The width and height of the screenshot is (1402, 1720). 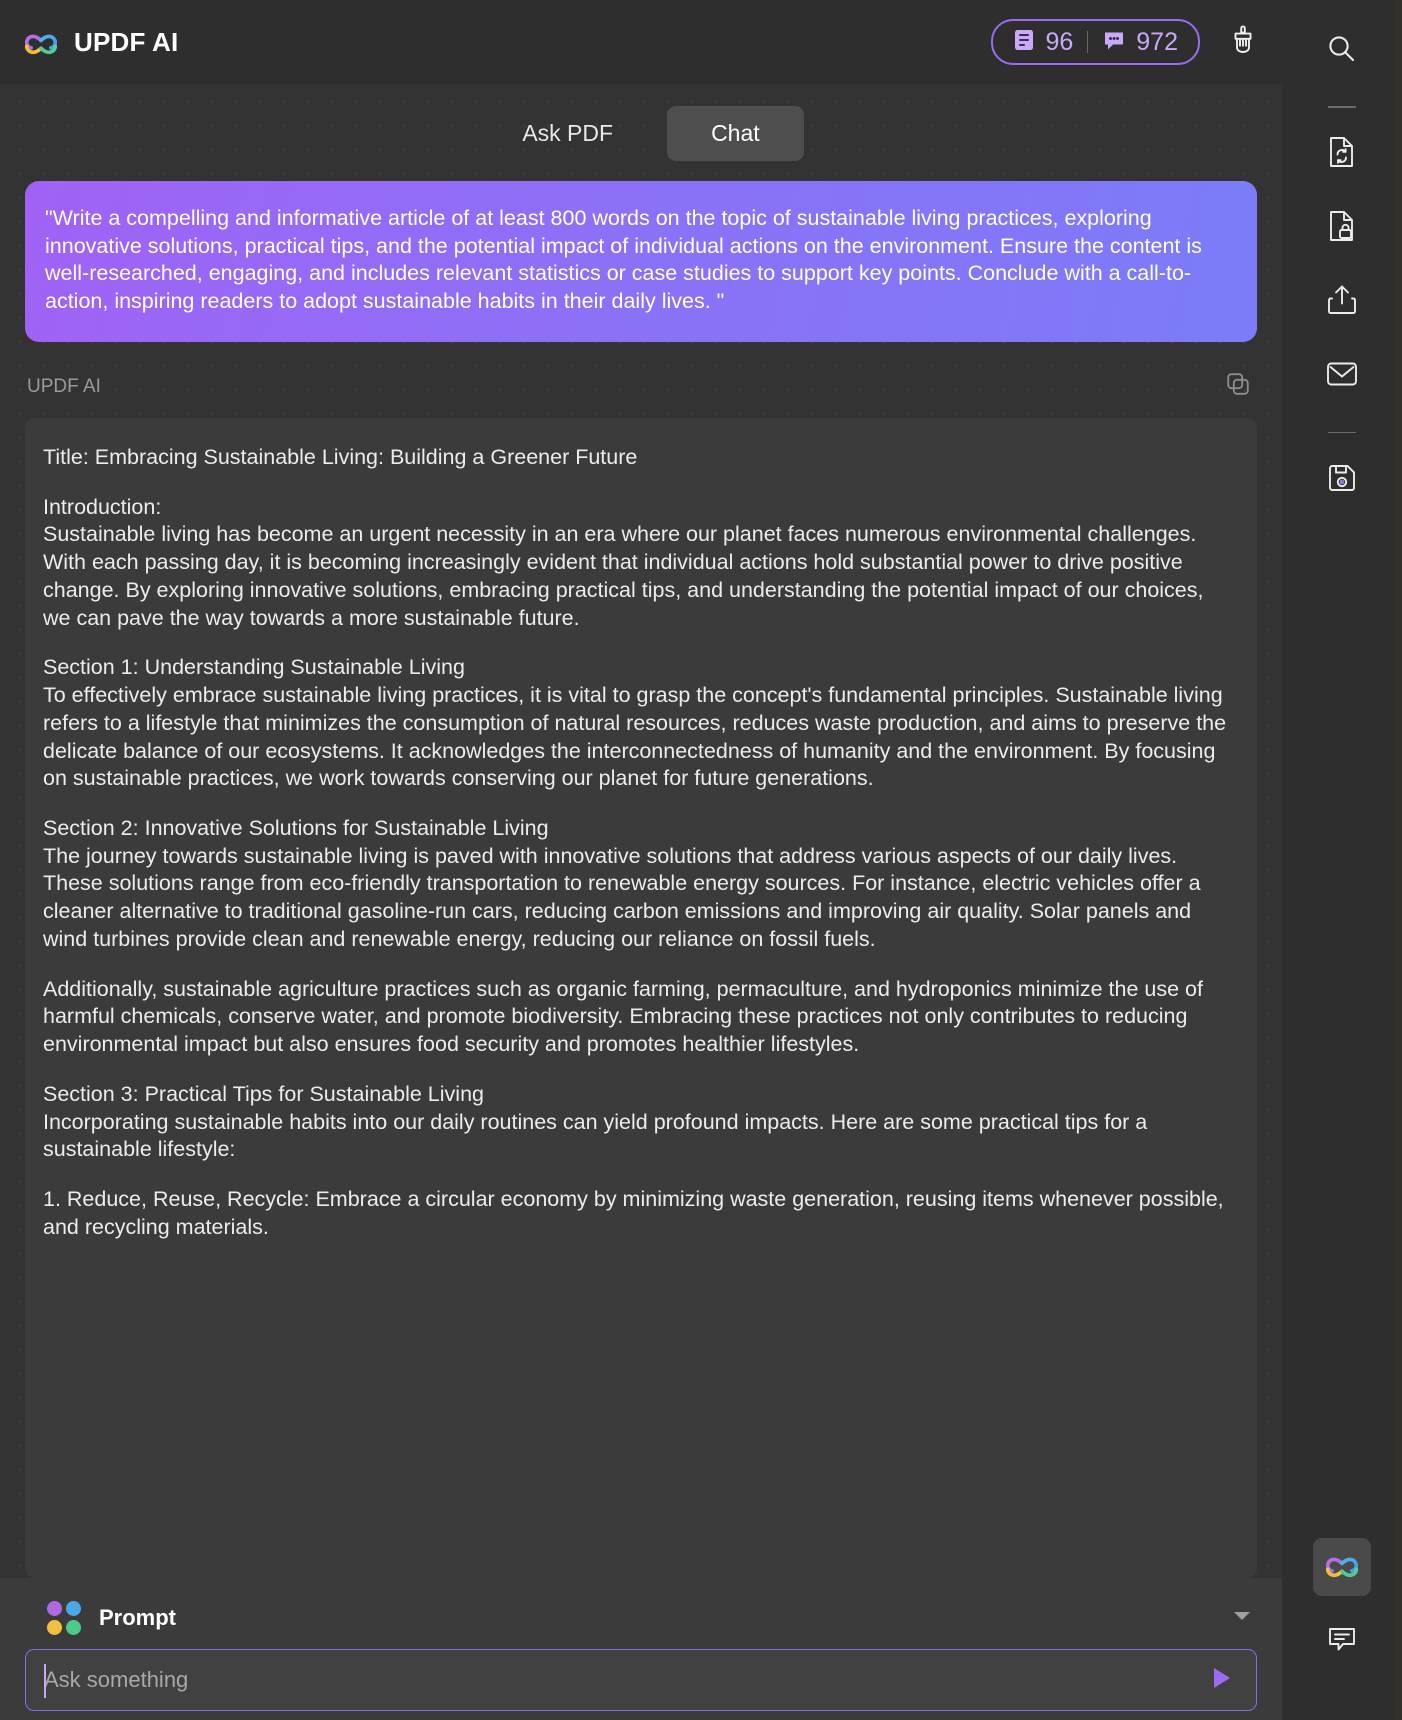 I want to click on document-pages-icon, so click(x=1024, y=42).